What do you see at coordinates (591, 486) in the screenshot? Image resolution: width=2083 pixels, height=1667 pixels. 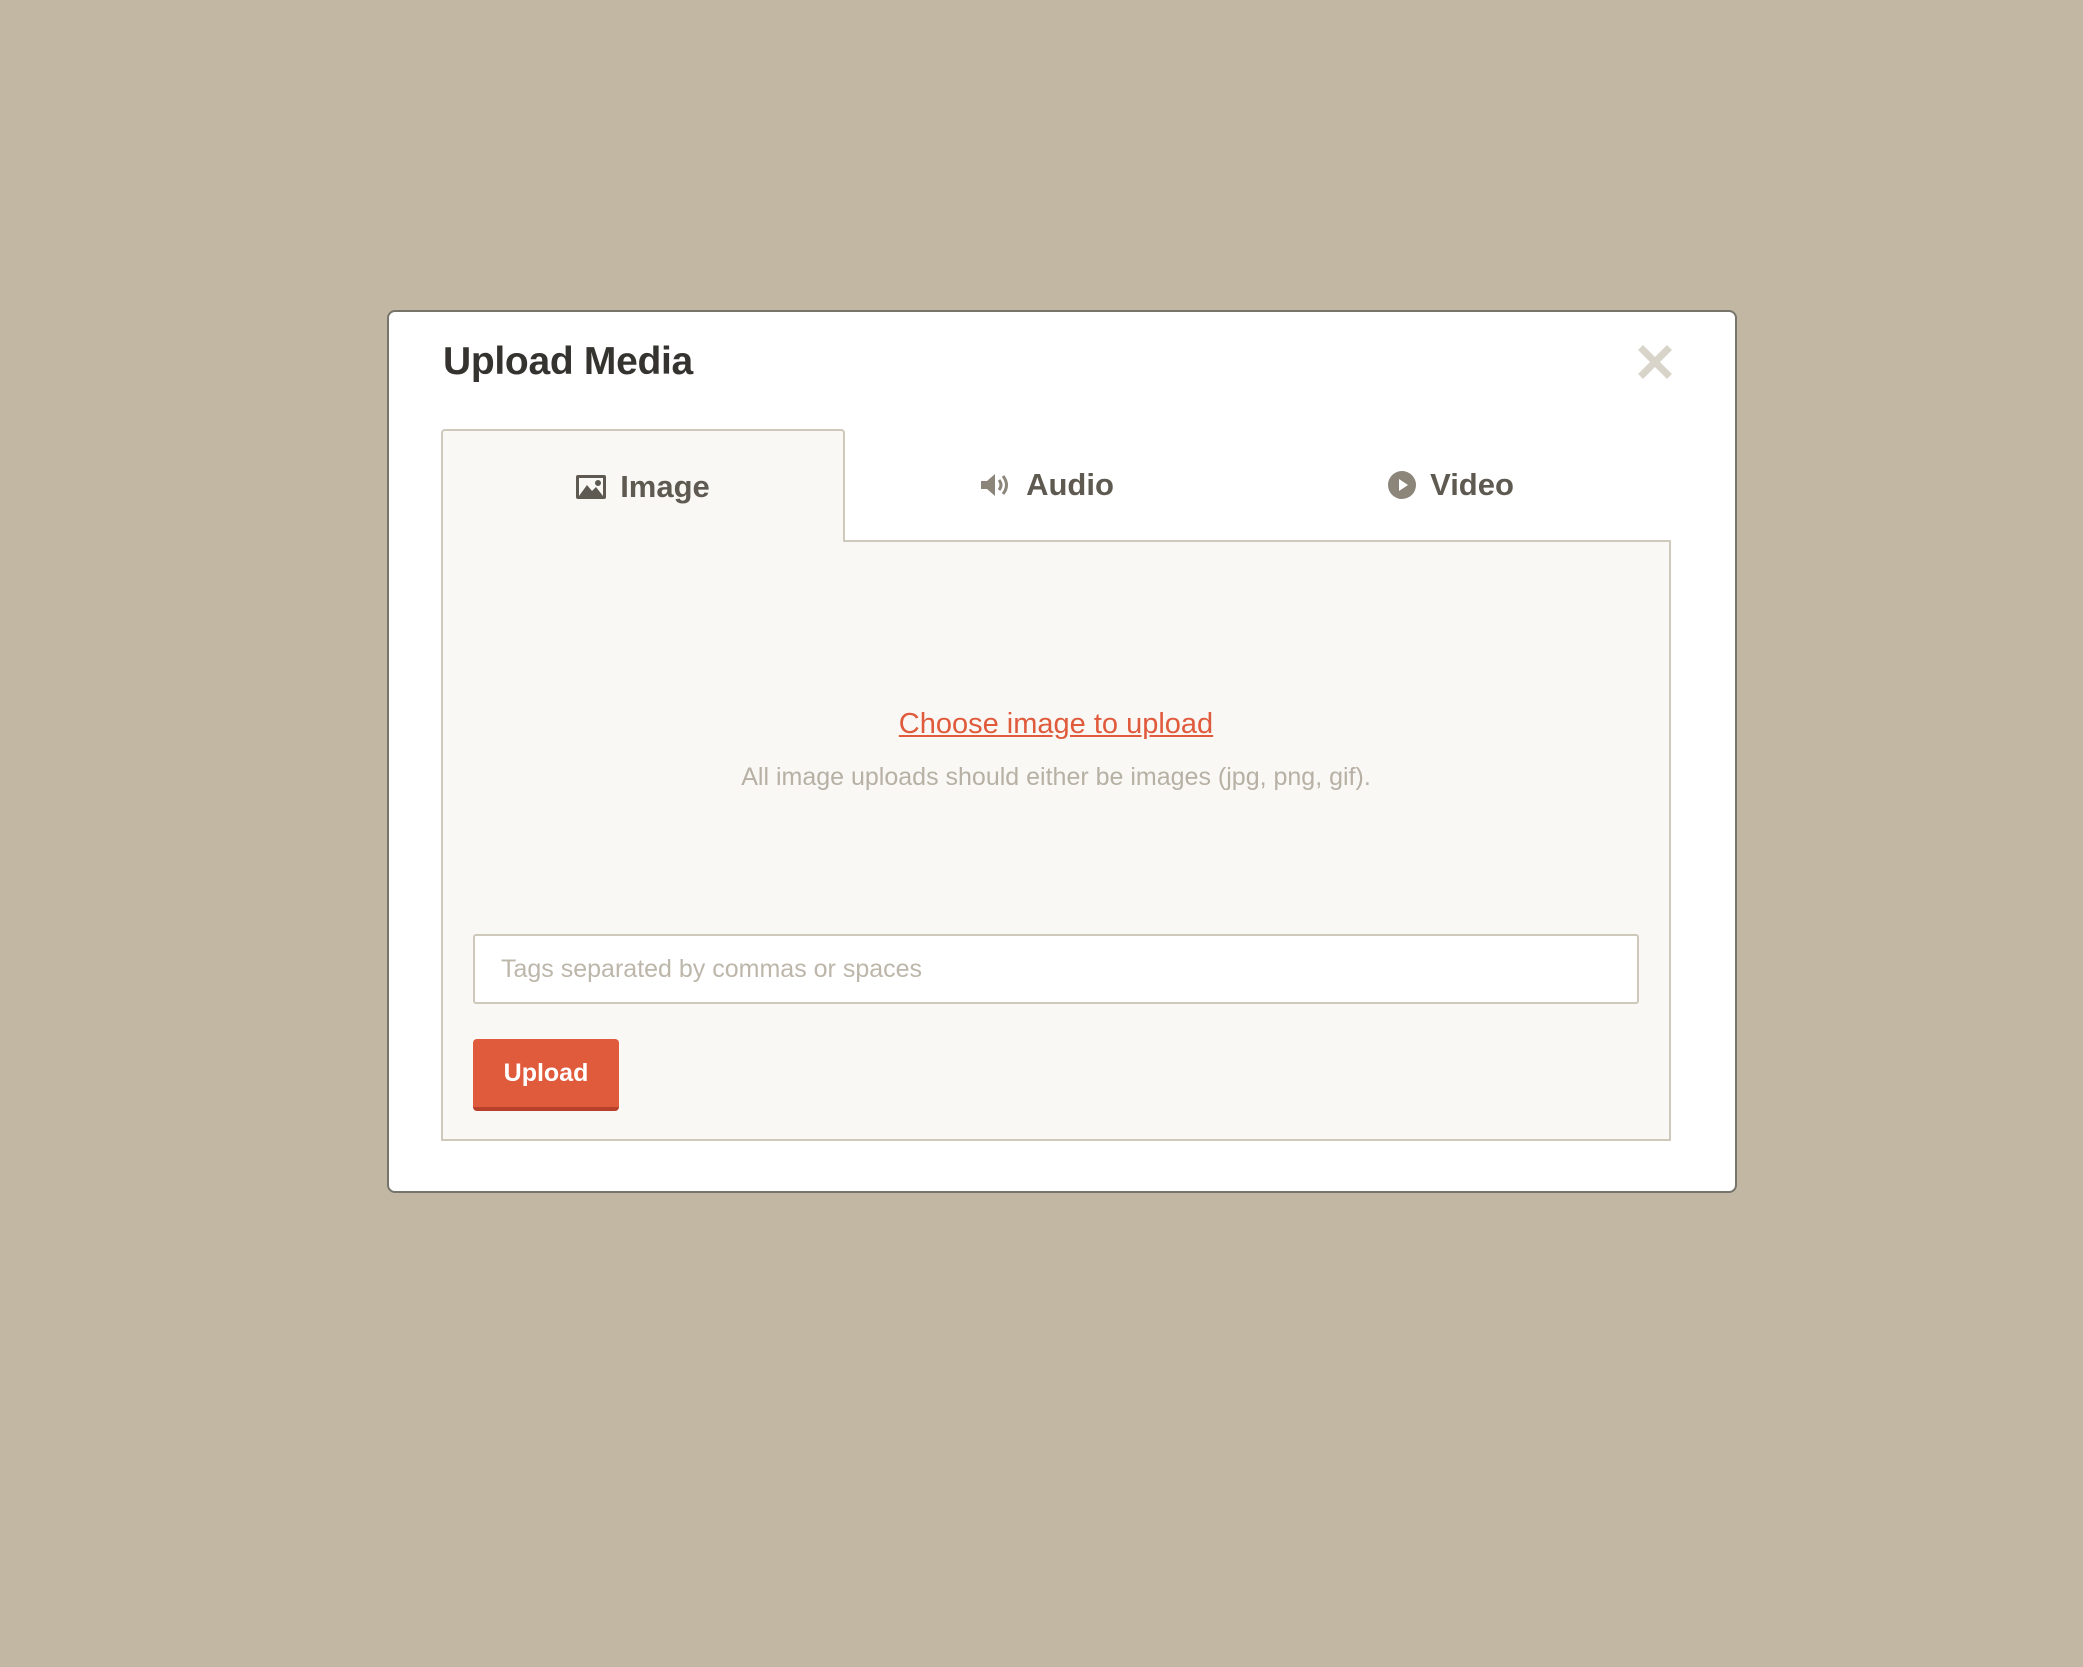 I see `image-icon` at bounding box center [591, 486].